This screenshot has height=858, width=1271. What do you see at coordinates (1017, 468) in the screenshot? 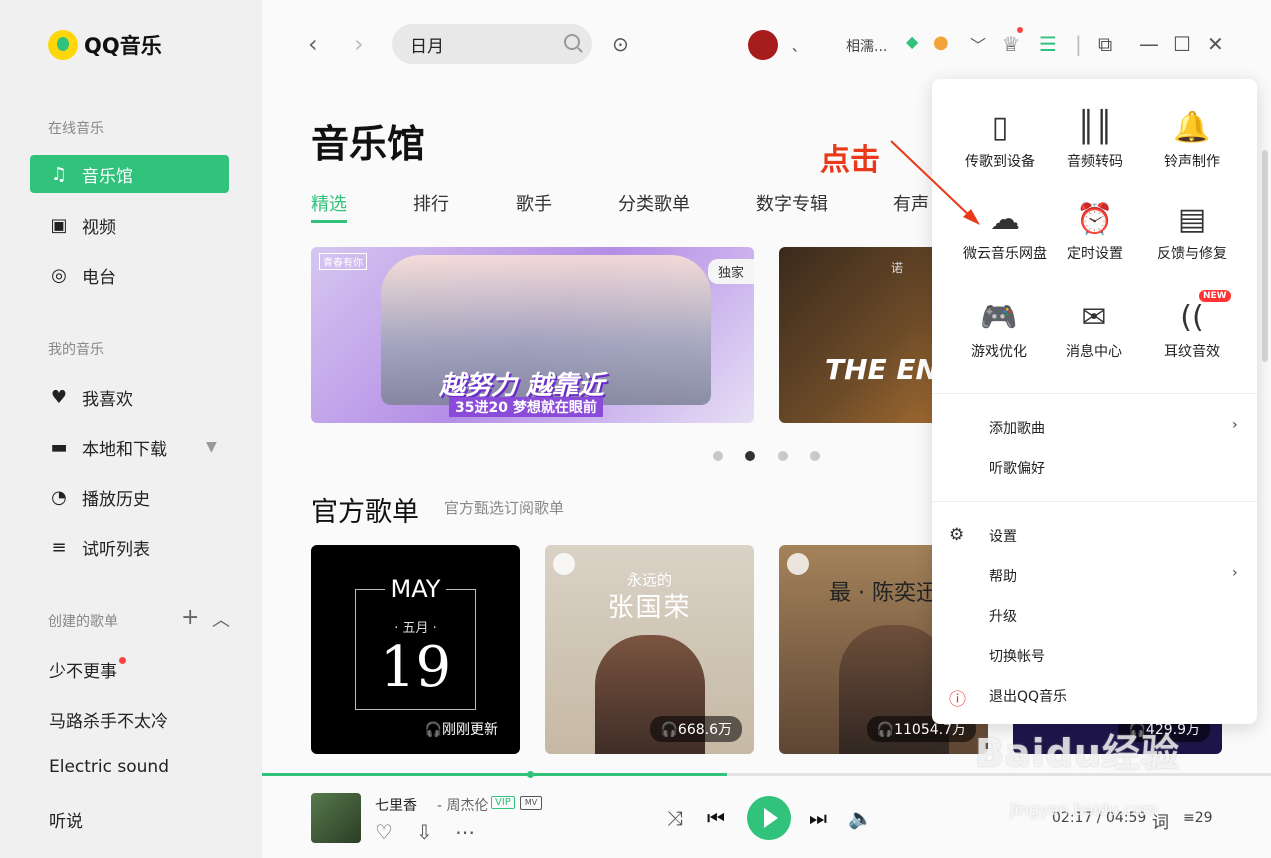
I see `menu-listening-preference: 听歌偏好` at bounding box center [1017, 468].